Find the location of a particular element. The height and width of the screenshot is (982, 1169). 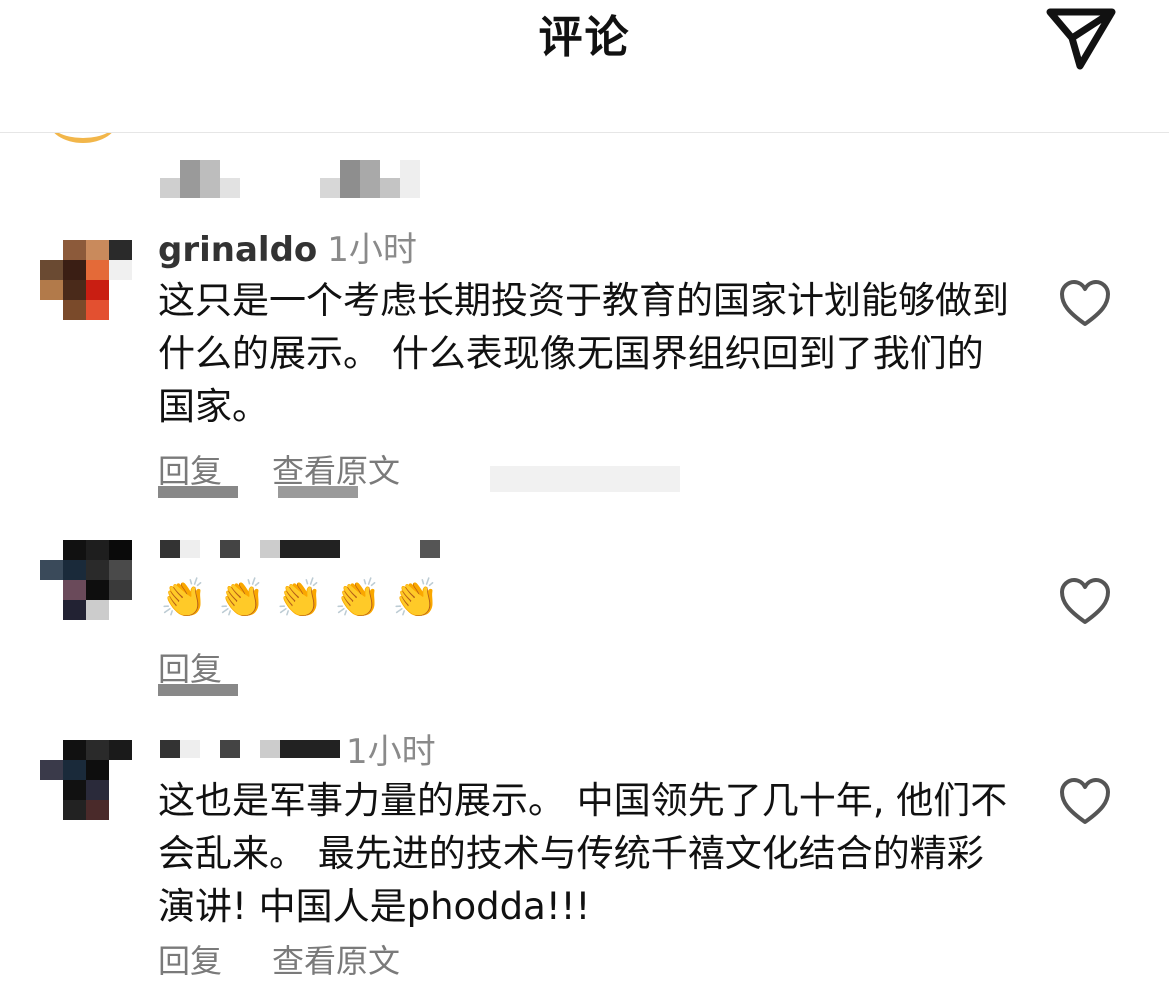

comment-meta: 1小时 is located at coordinates (391, 748).